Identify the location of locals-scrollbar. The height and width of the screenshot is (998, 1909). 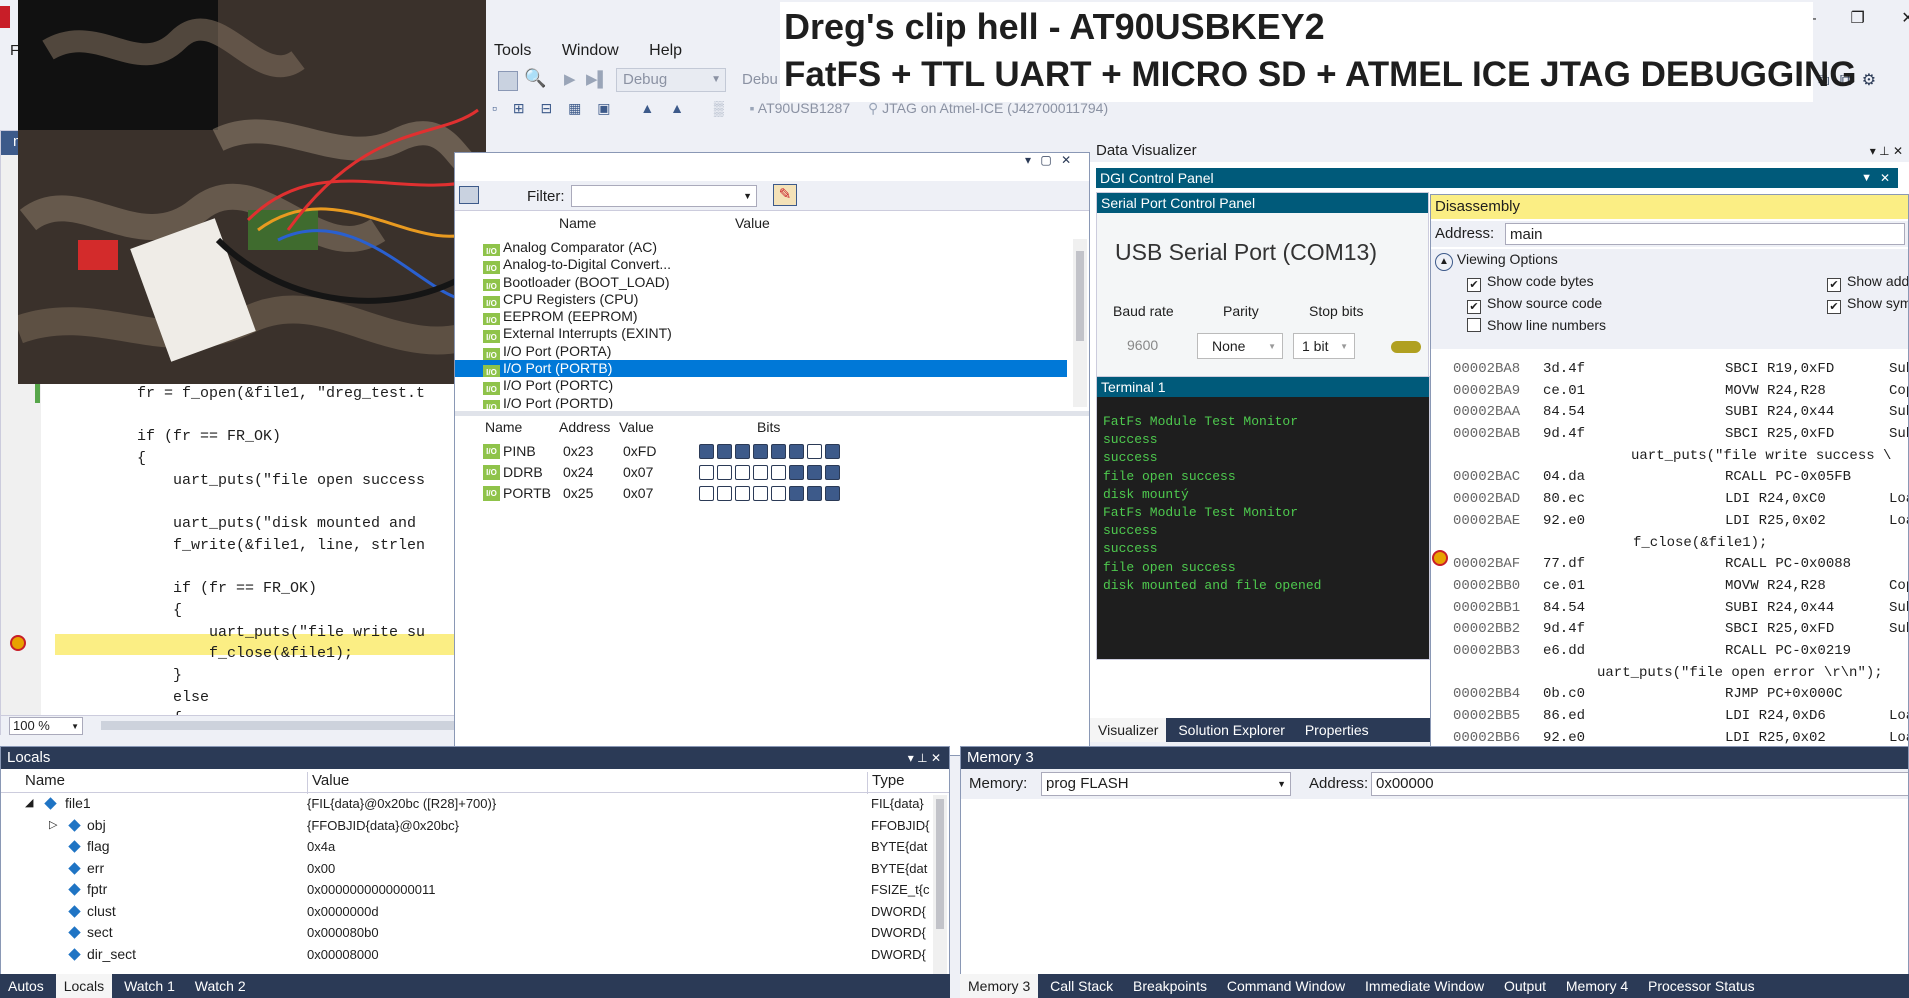
(940, 895).